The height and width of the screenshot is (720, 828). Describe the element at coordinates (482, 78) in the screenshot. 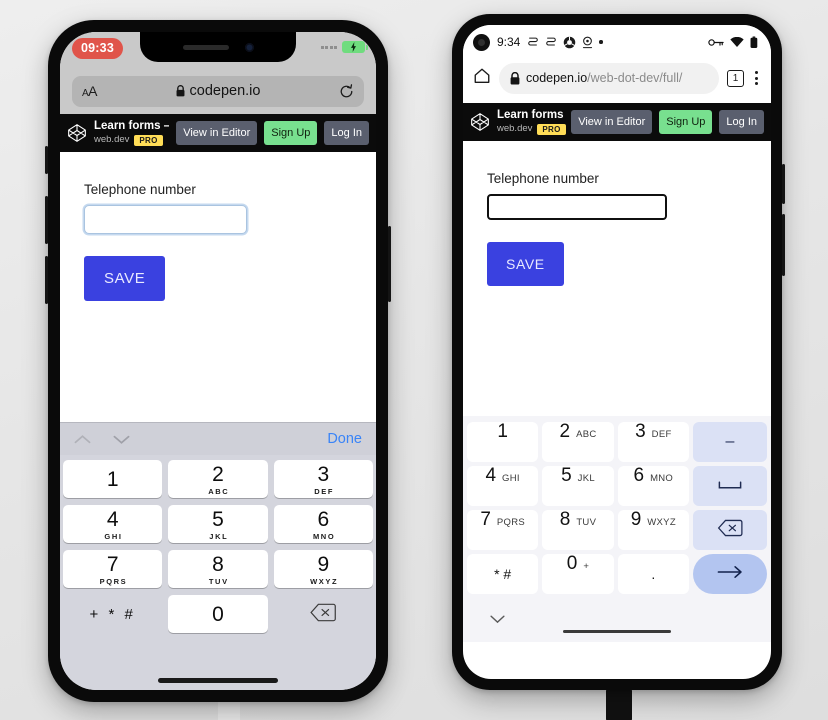

I see `home-icon` at that location.